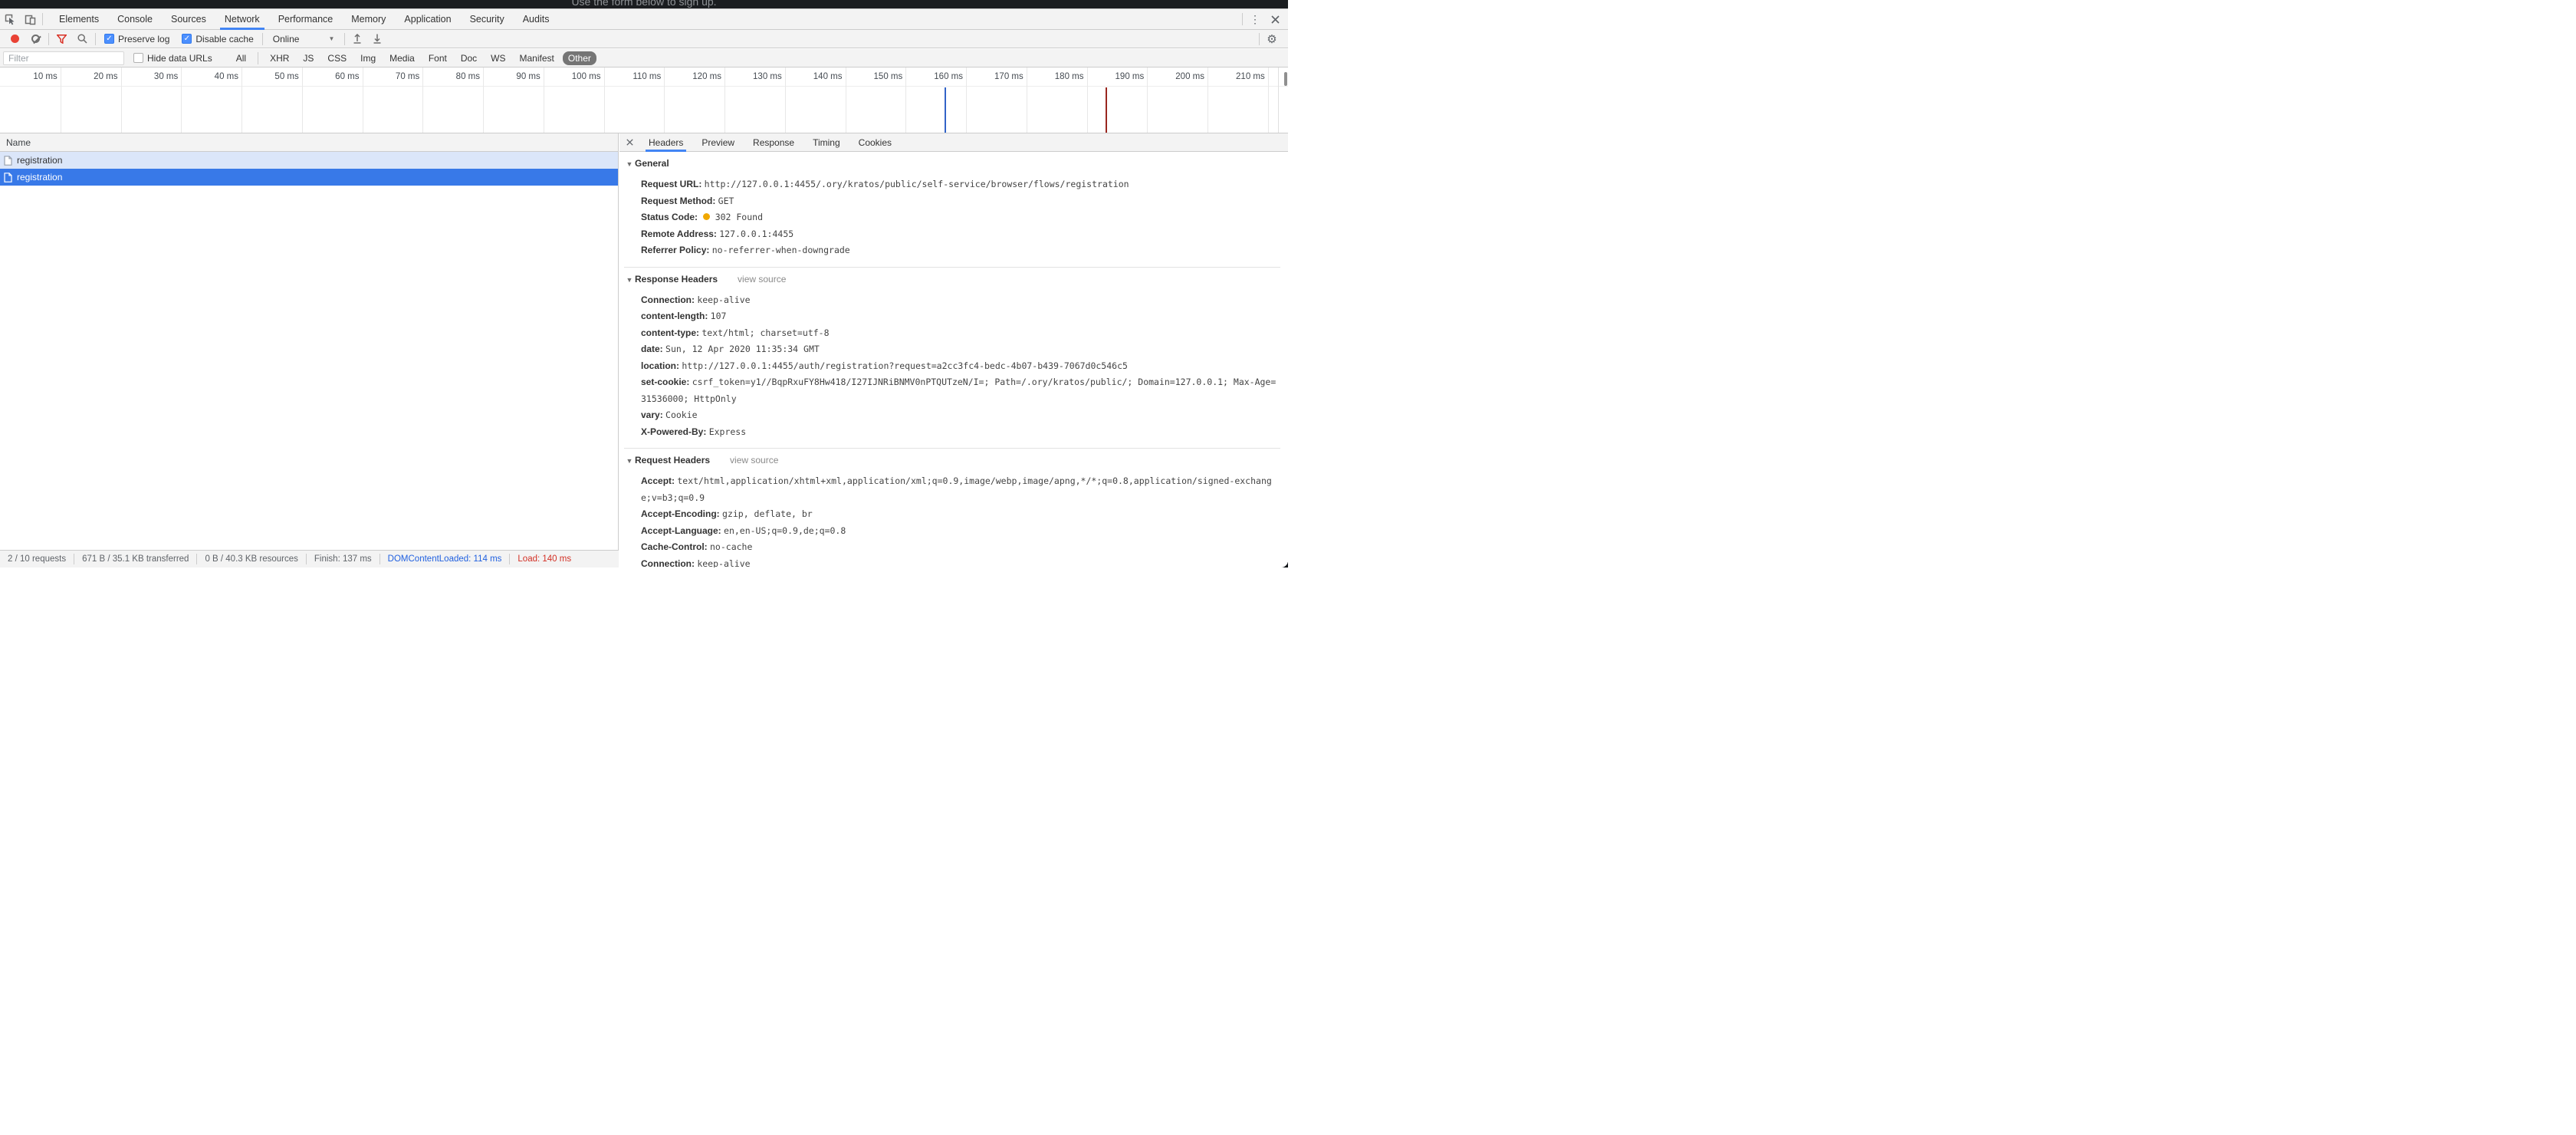 This screenshot has height=1135, width=2576. What do you see at coordinates (36, 39) in the screenshot?
I see `clear-requests-icon` at bounding box center [36, 39].